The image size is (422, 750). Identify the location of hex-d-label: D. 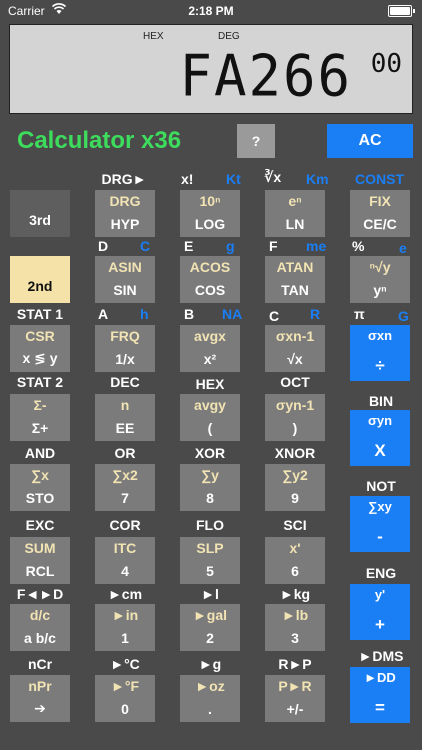
(103, 246).